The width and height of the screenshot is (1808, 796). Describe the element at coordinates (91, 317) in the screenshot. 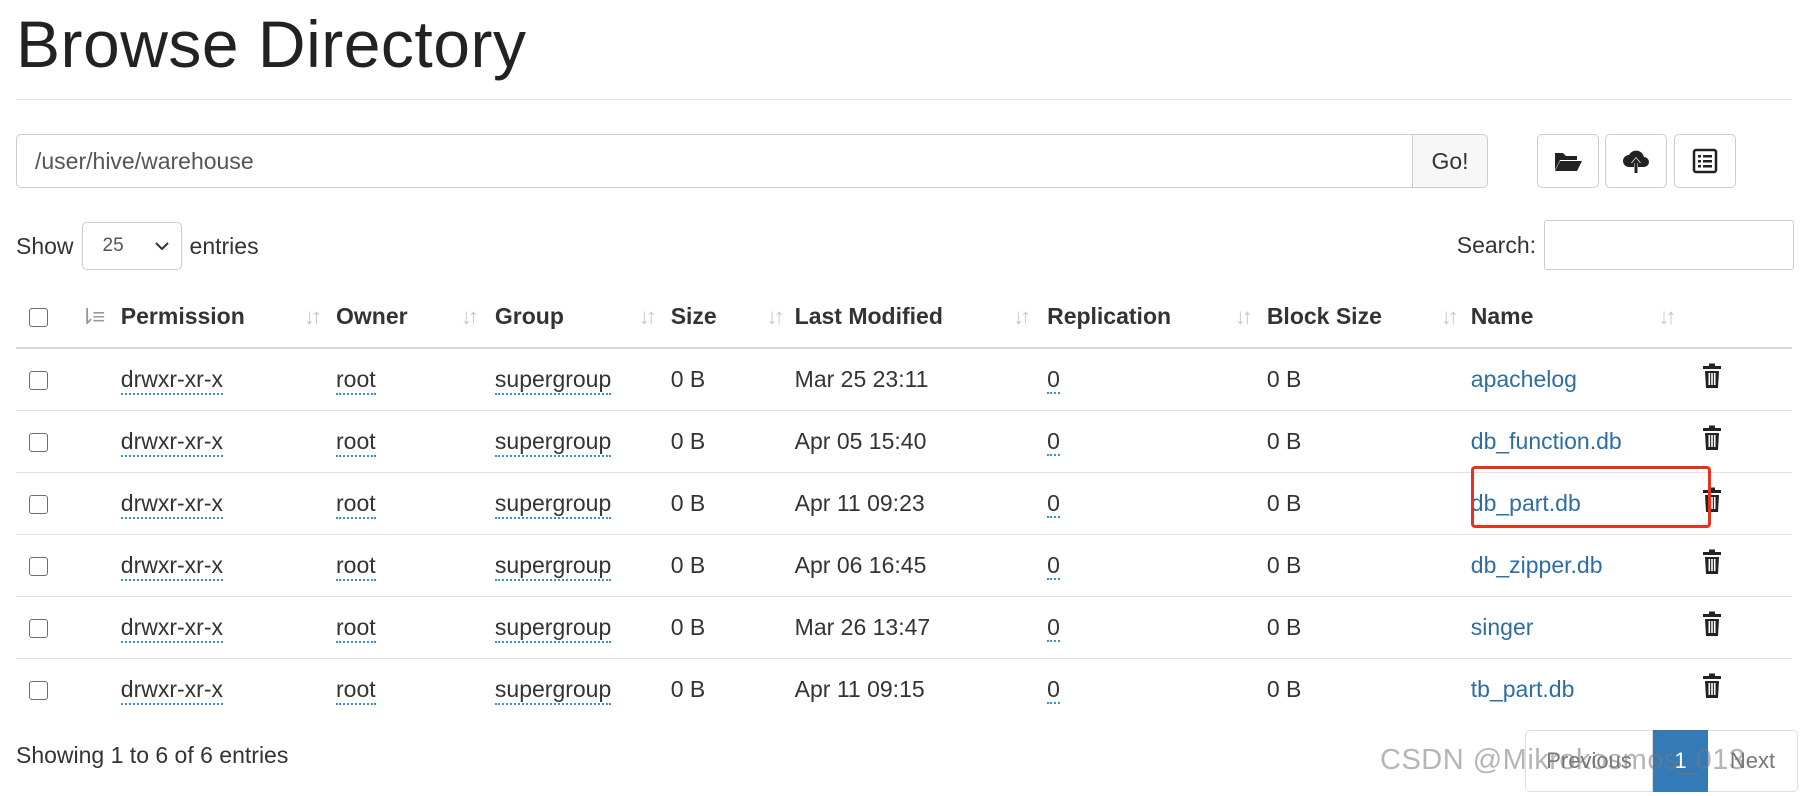

I see `sort-amount-icon: ⇂≡` at that location.